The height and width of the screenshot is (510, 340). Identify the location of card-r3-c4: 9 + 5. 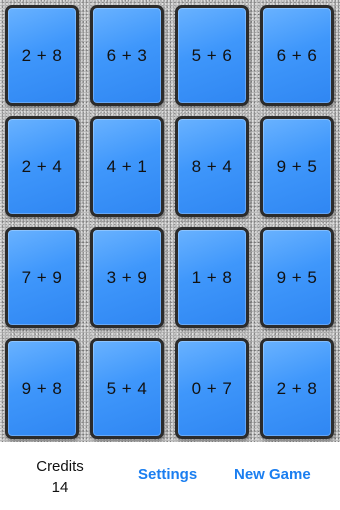
(297, 277).